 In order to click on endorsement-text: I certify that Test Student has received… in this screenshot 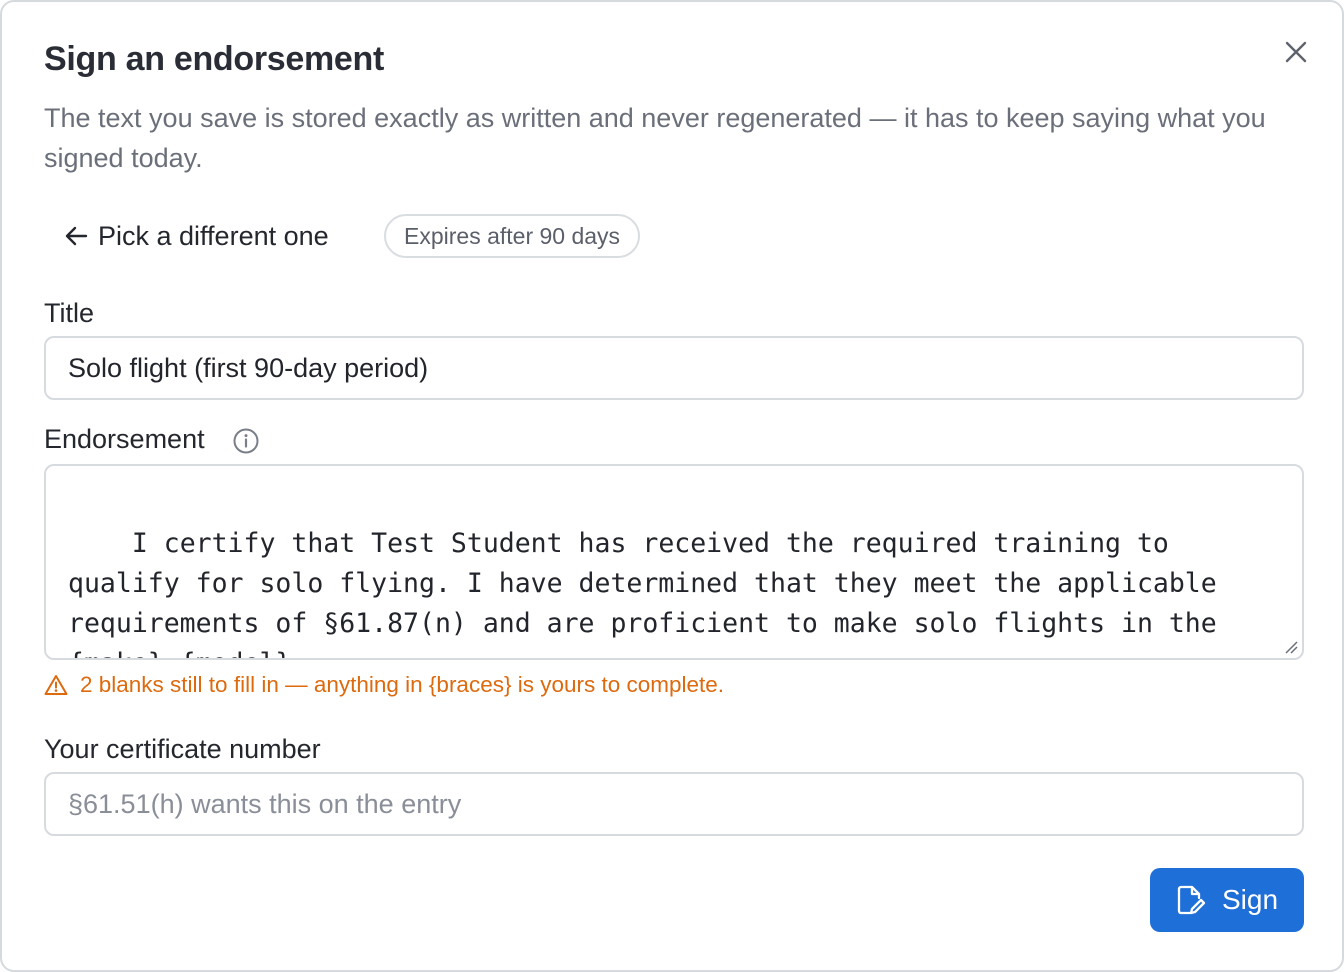, I will do `click(642, 593)`.